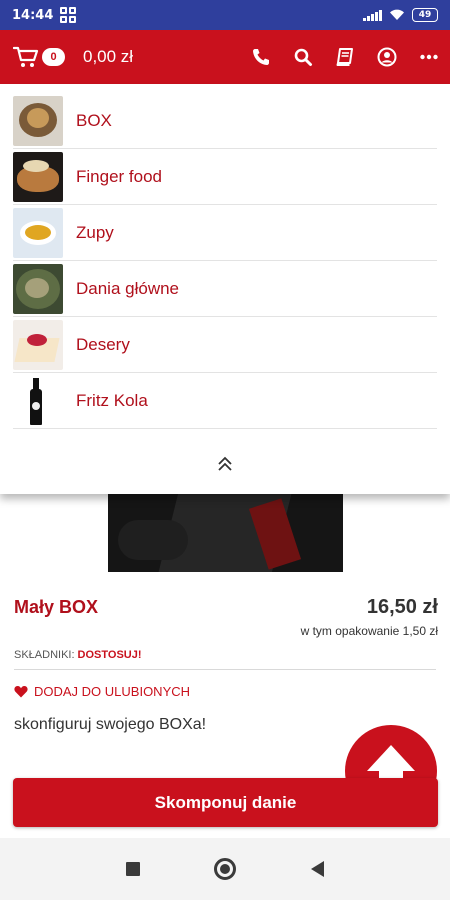 This screenshot has width=450, height=900. I want to click on search-icon, so click(303, 57).